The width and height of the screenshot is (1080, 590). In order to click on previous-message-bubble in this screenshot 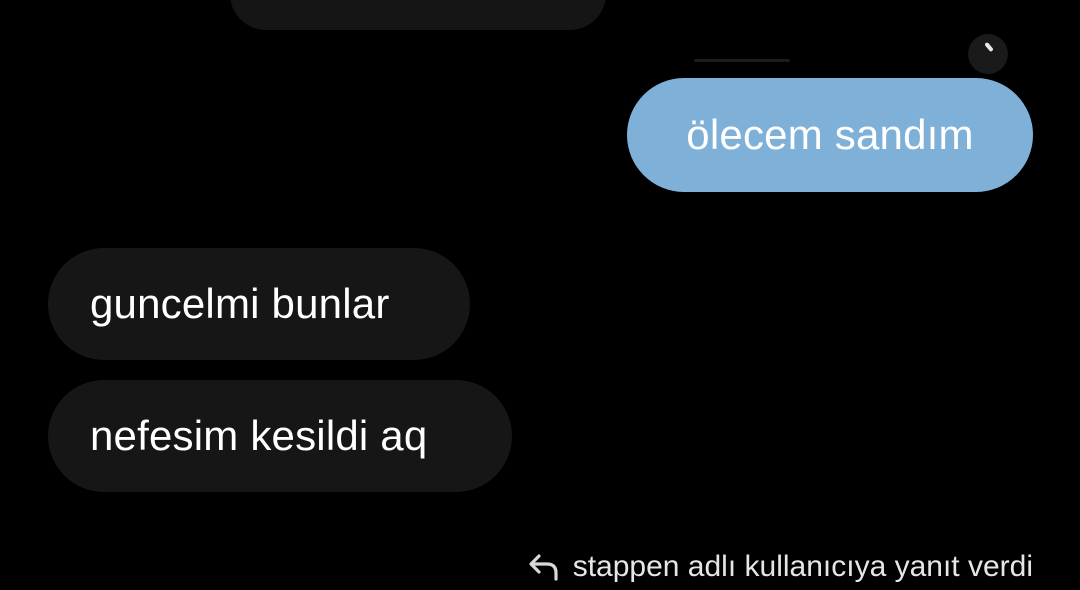, I will do `click(418, 15)`.